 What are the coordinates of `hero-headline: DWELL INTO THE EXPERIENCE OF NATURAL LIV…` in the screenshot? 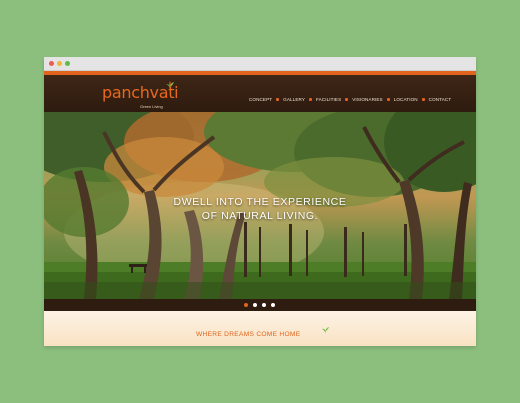 It's located at (260, 209).